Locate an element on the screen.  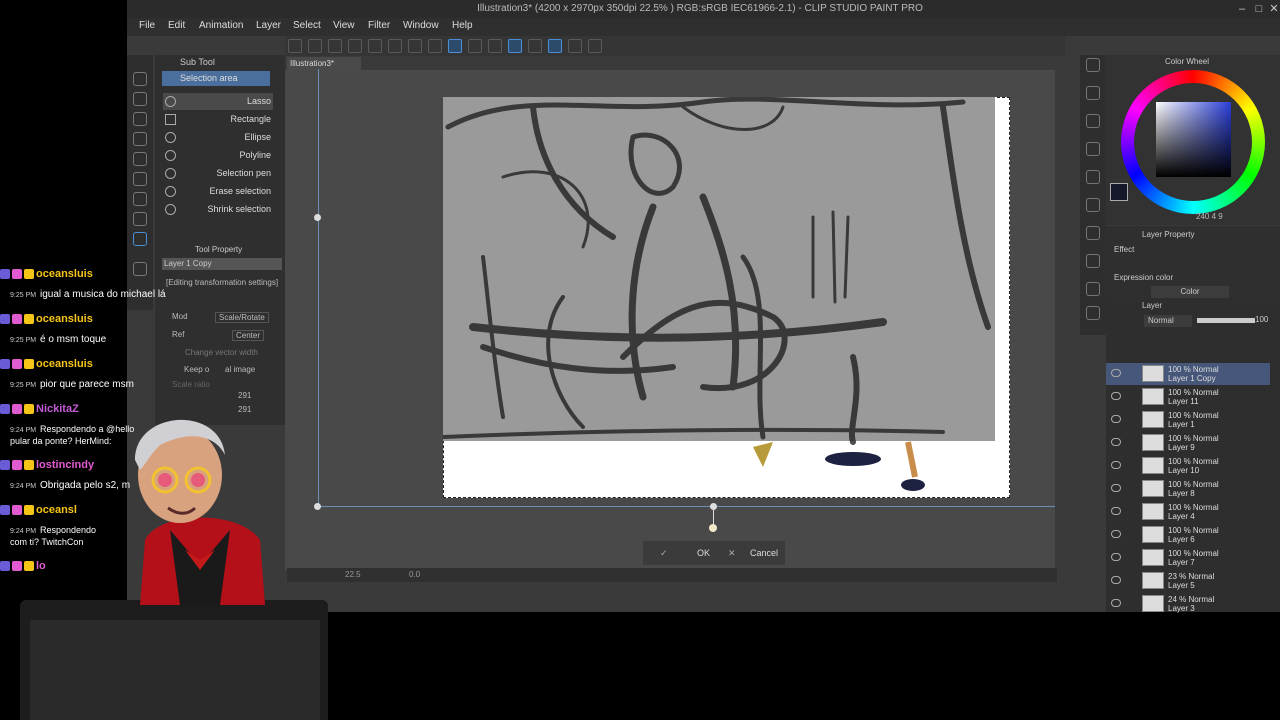
cancel-button: ✕ Cancel is located at coordinates (753, 553).